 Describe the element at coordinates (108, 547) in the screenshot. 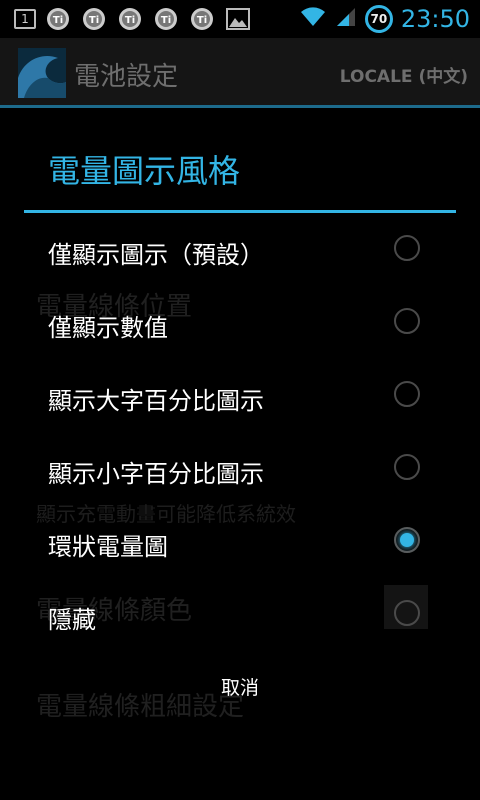

I see `option-label: 環狀電量圖` at that location.